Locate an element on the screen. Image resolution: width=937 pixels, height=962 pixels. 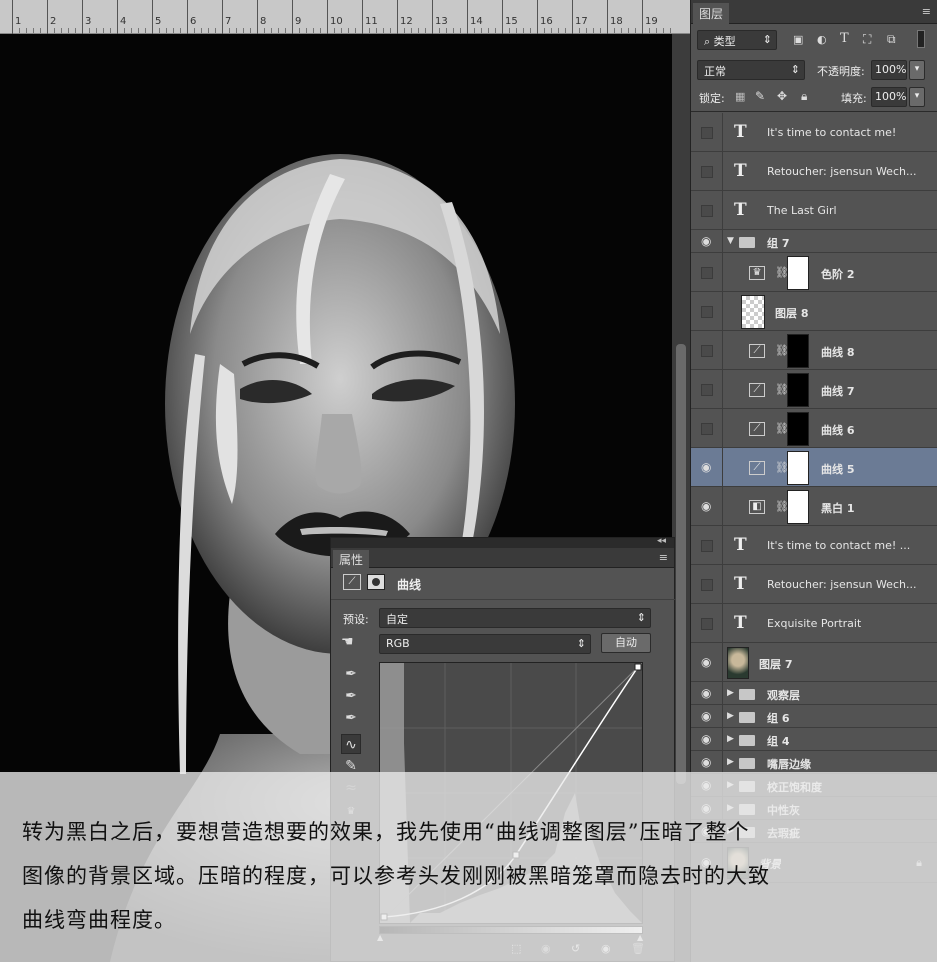
ruler-label: 7 is located at coordinates (228, 21).